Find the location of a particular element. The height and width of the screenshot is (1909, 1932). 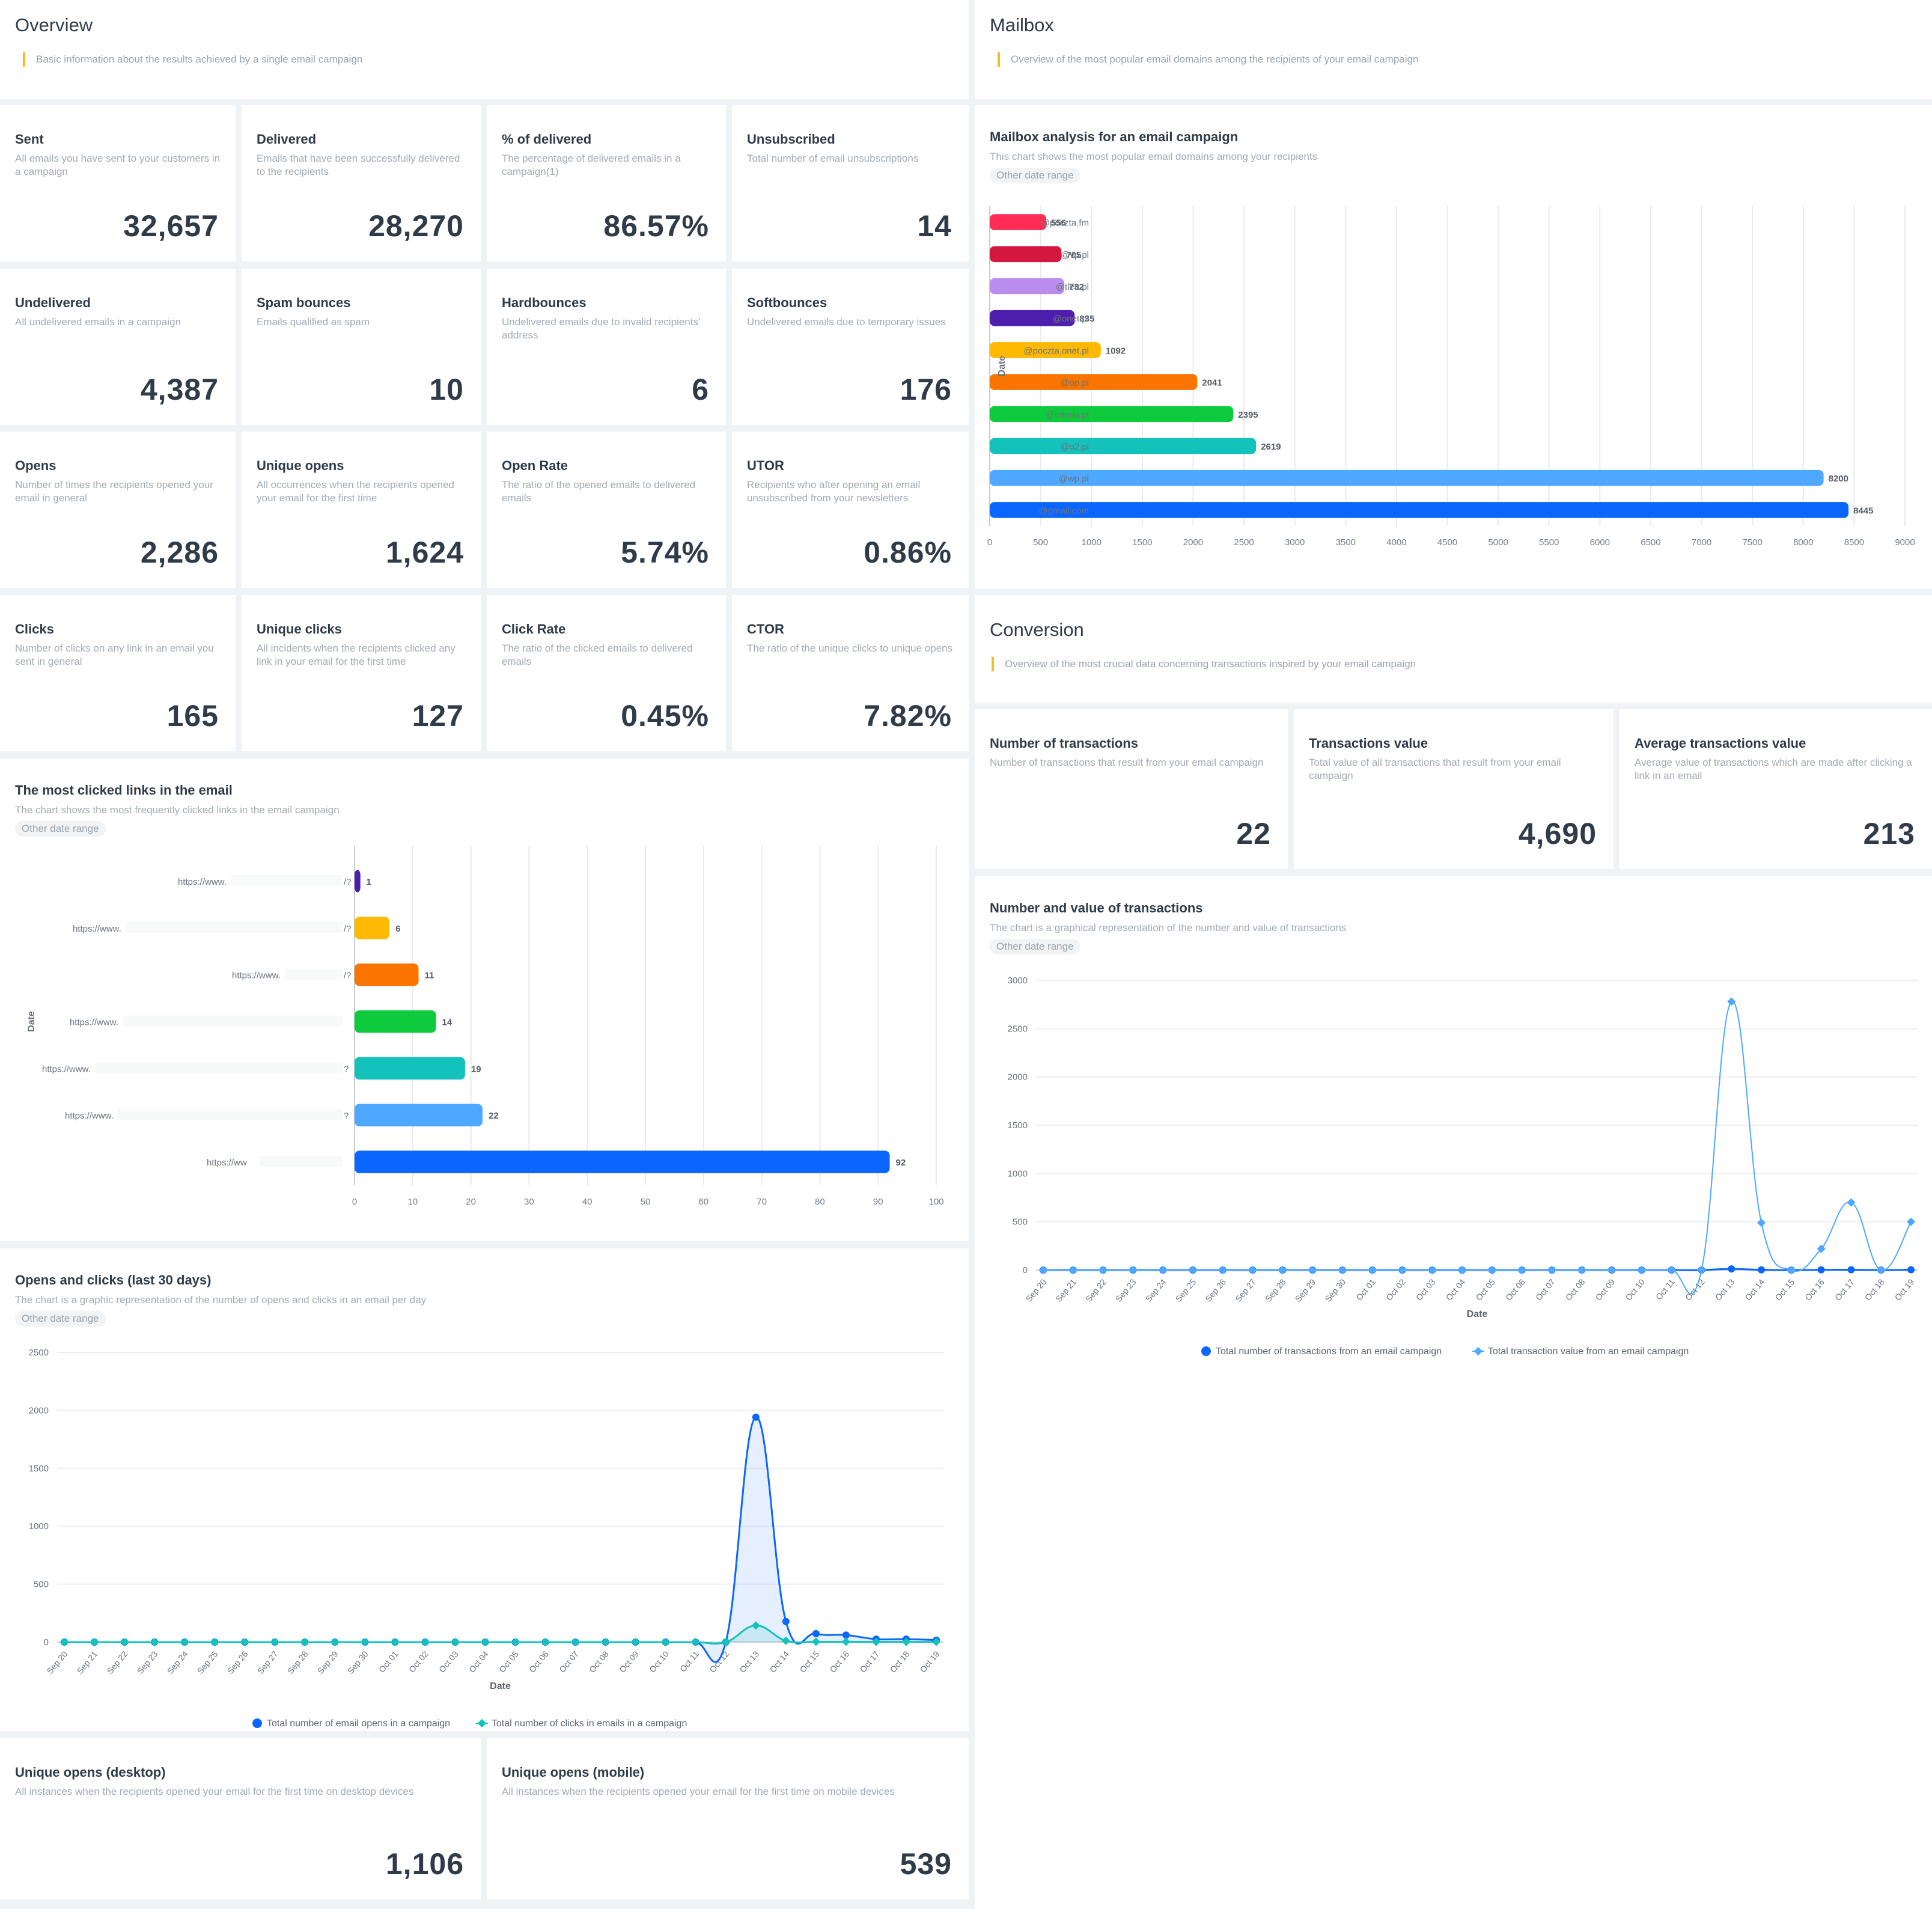

bar-value-label: 2395 is located at coordinates (1248, 415).